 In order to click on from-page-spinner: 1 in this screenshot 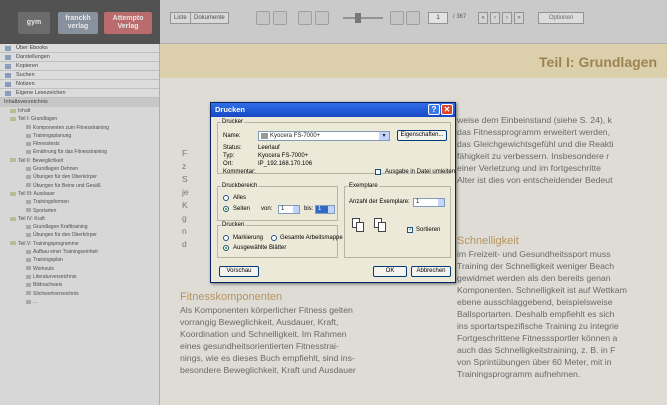, I will do `click(289, 209)`.